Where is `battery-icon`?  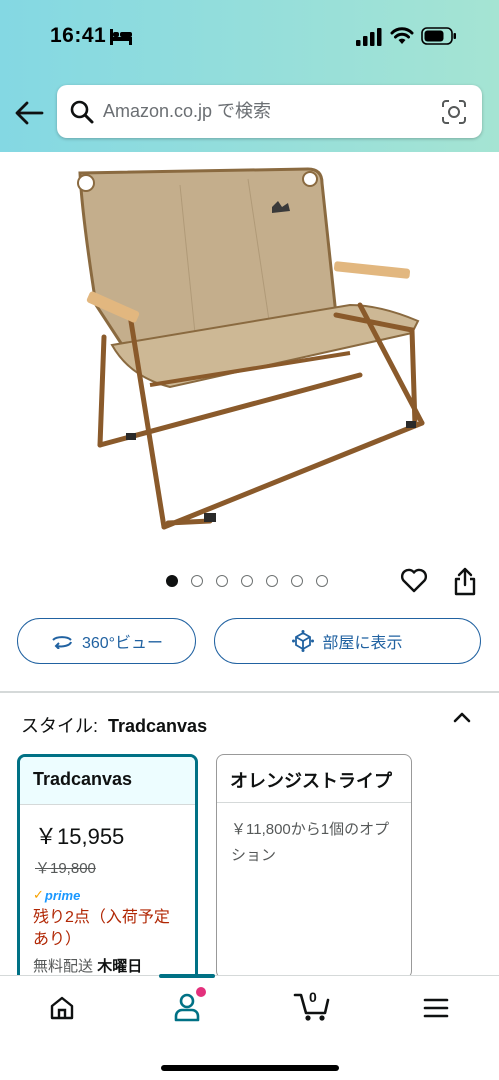 battery-icon is located at coordinates (438, 36).